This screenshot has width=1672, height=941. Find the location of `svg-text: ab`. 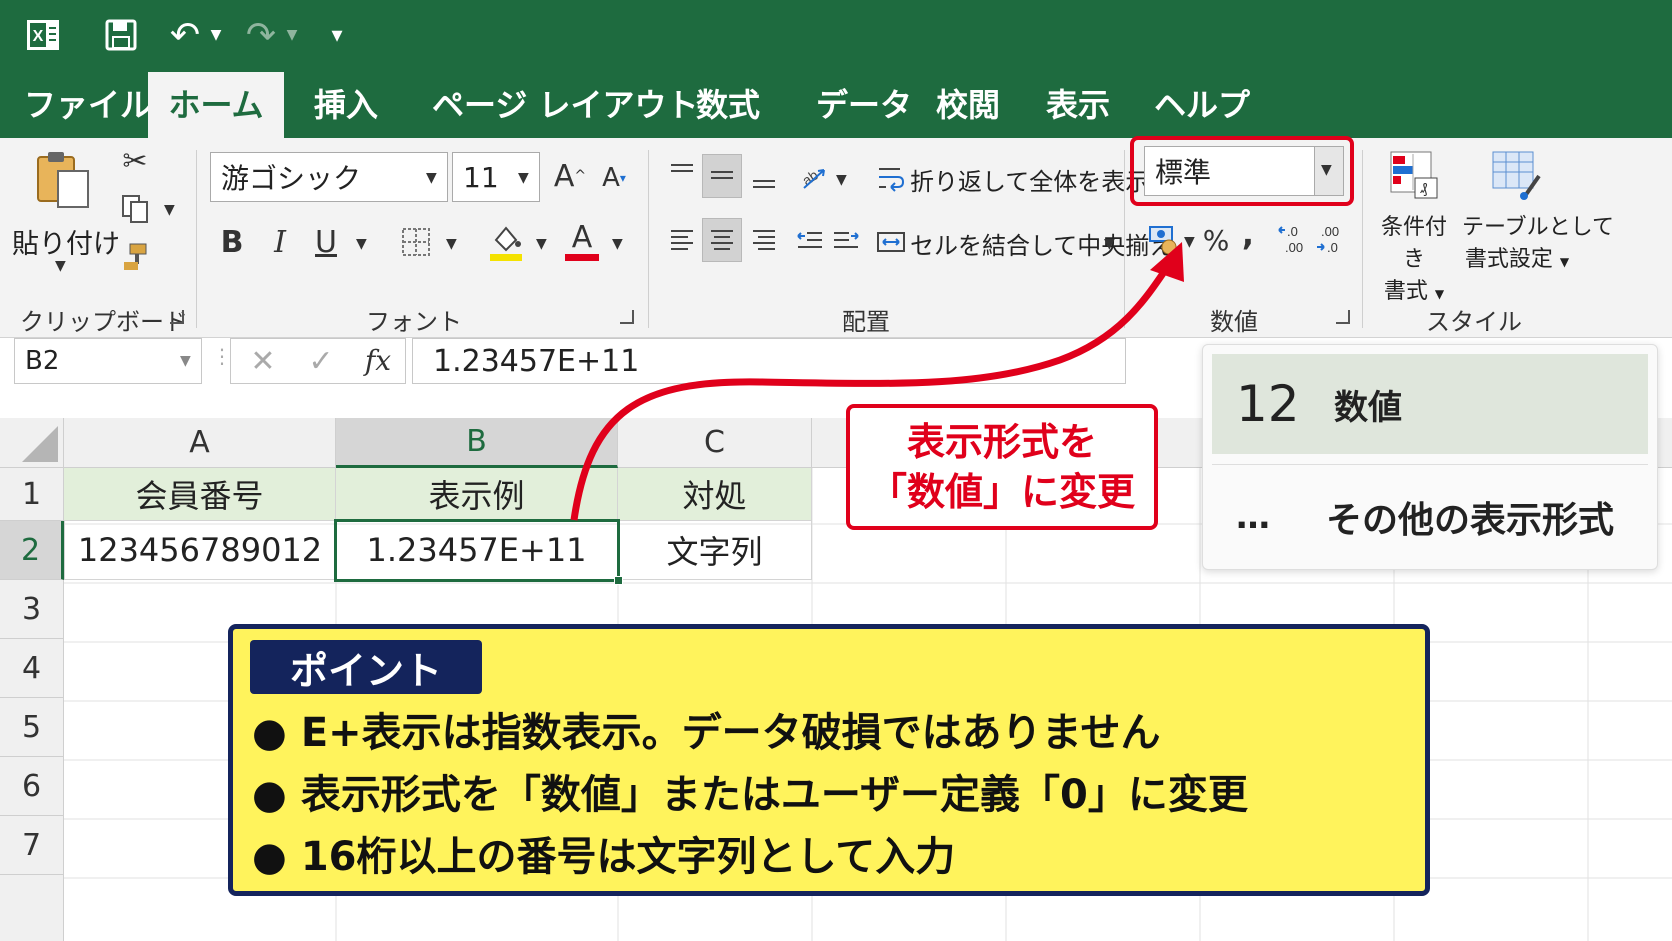

svg-text: ab is located at coordinates (810, 177).